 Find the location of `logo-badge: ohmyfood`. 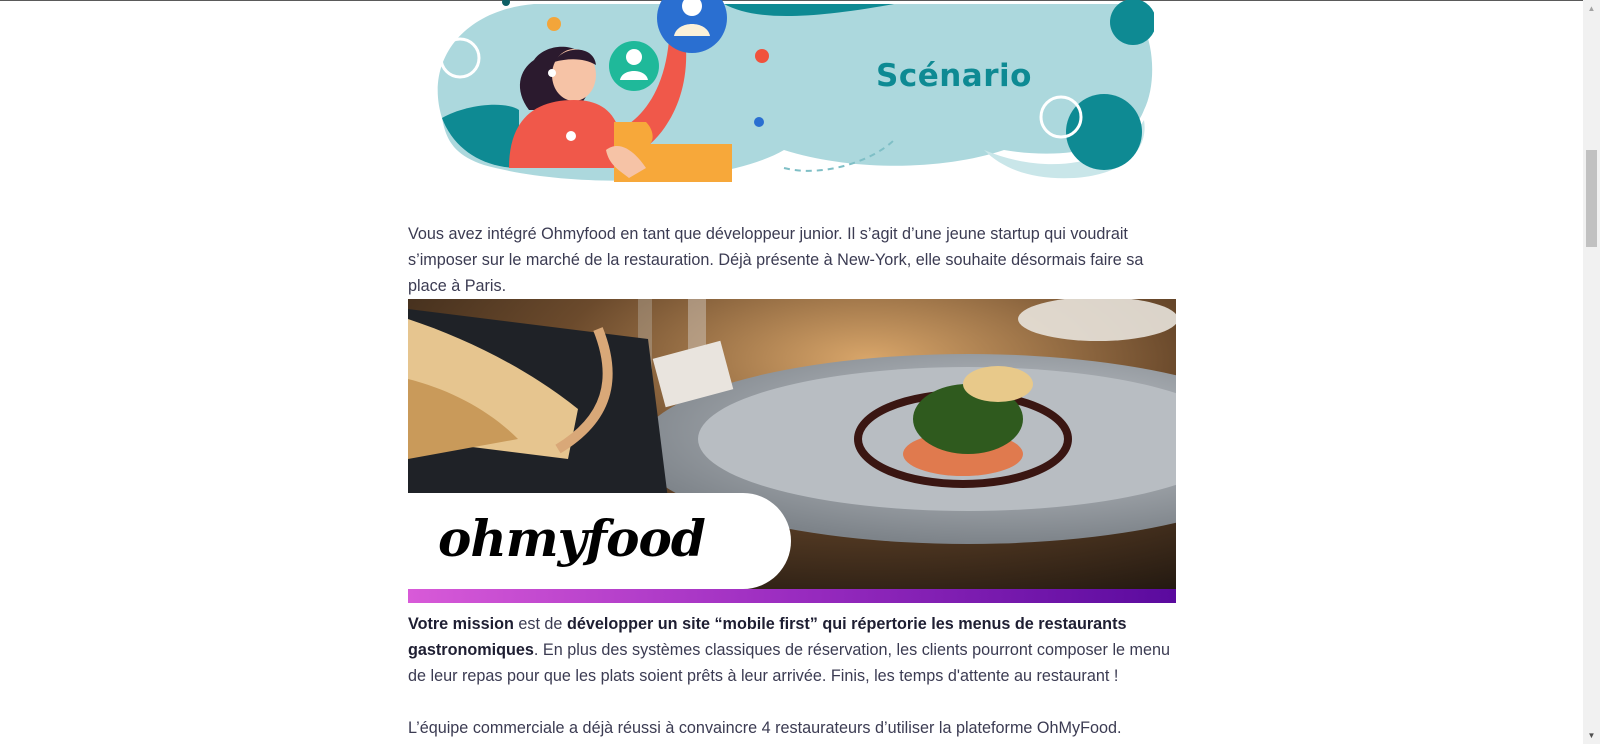

logo-badge: ohmyfood is located at coordinates (599, 541).